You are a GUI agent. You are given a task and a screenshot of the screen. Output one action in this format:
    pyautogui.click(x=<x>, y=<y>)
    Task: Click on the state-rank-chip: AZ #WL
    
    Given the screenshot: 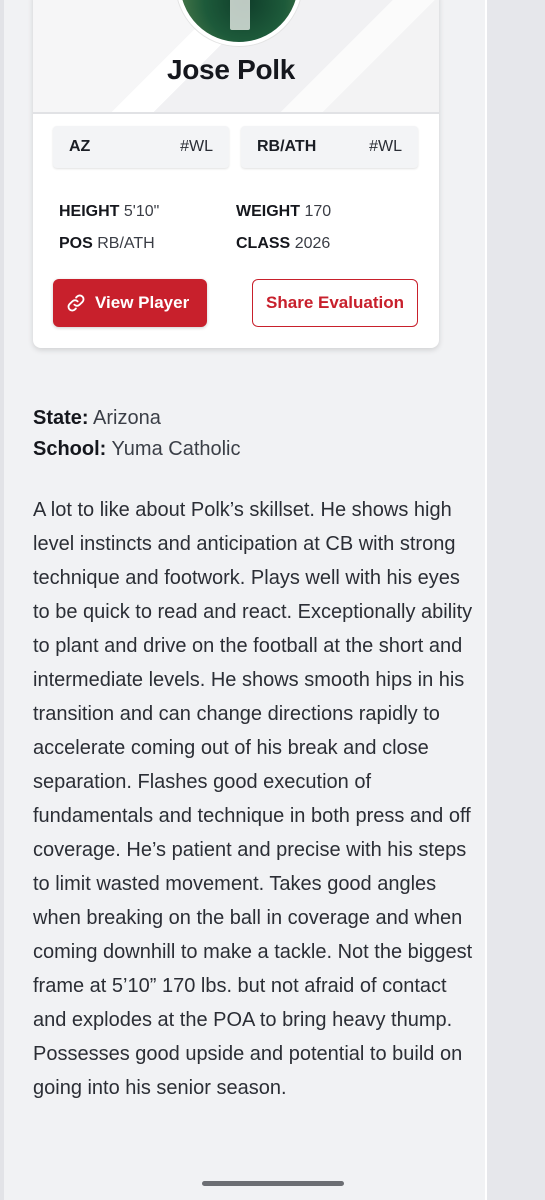 What is the action you would take?
    pyautogui.click(x=141, y=147)
    